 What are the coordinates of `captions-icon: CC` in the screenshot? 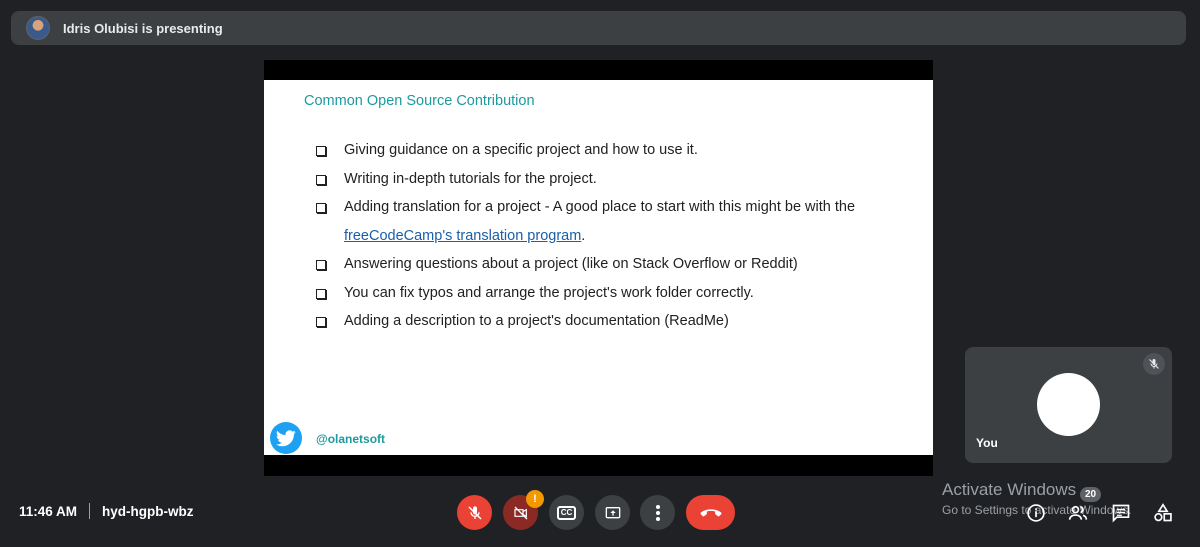 It's located at (566, 512).